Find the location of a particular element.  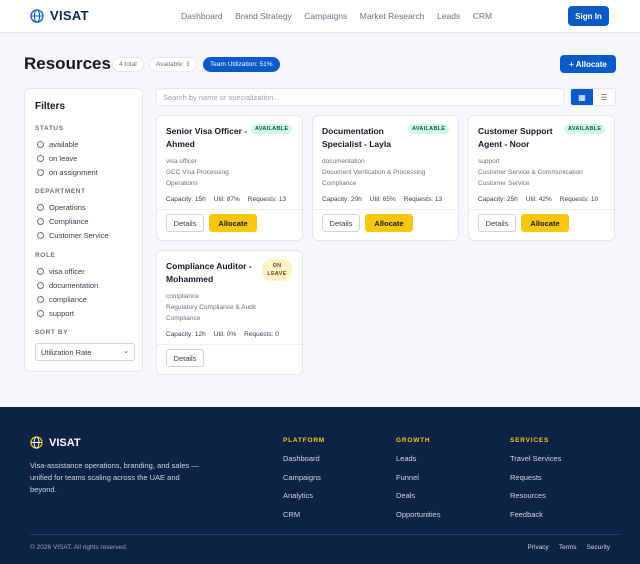

status-option-available: available is located at coordinates (58, 144).